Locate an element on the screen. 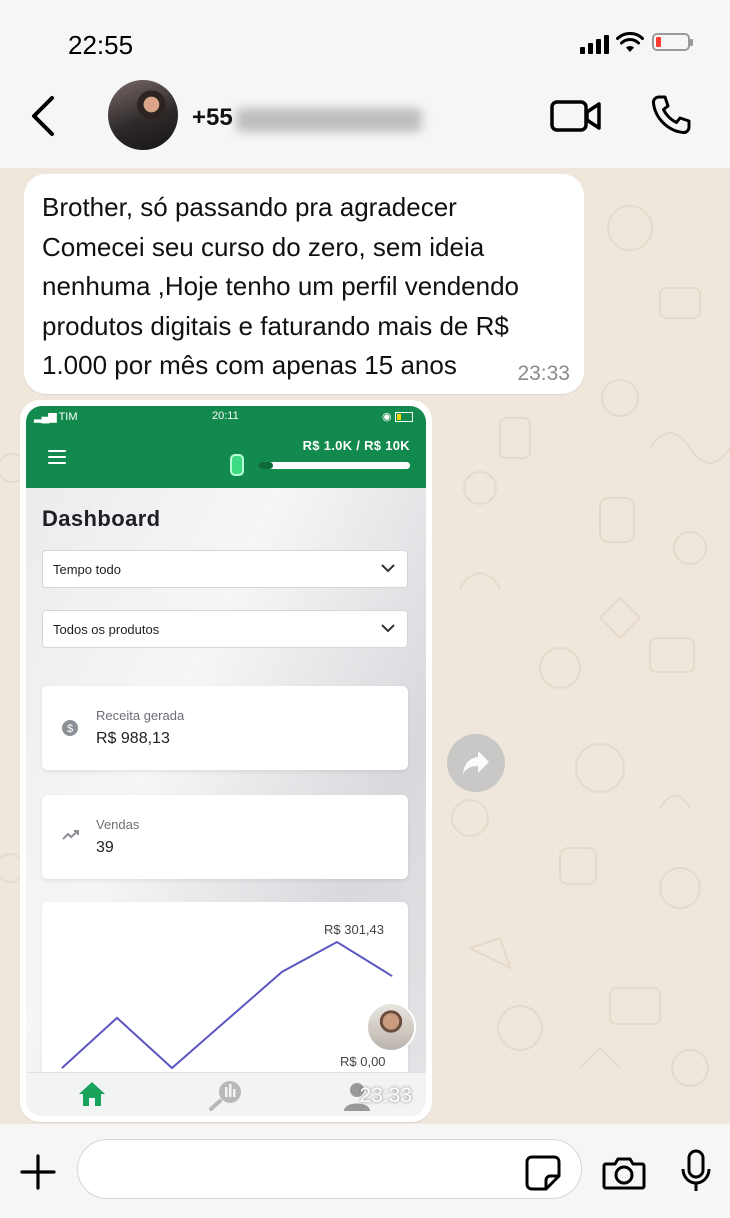  message-input is located at coordinates (310, 1170).